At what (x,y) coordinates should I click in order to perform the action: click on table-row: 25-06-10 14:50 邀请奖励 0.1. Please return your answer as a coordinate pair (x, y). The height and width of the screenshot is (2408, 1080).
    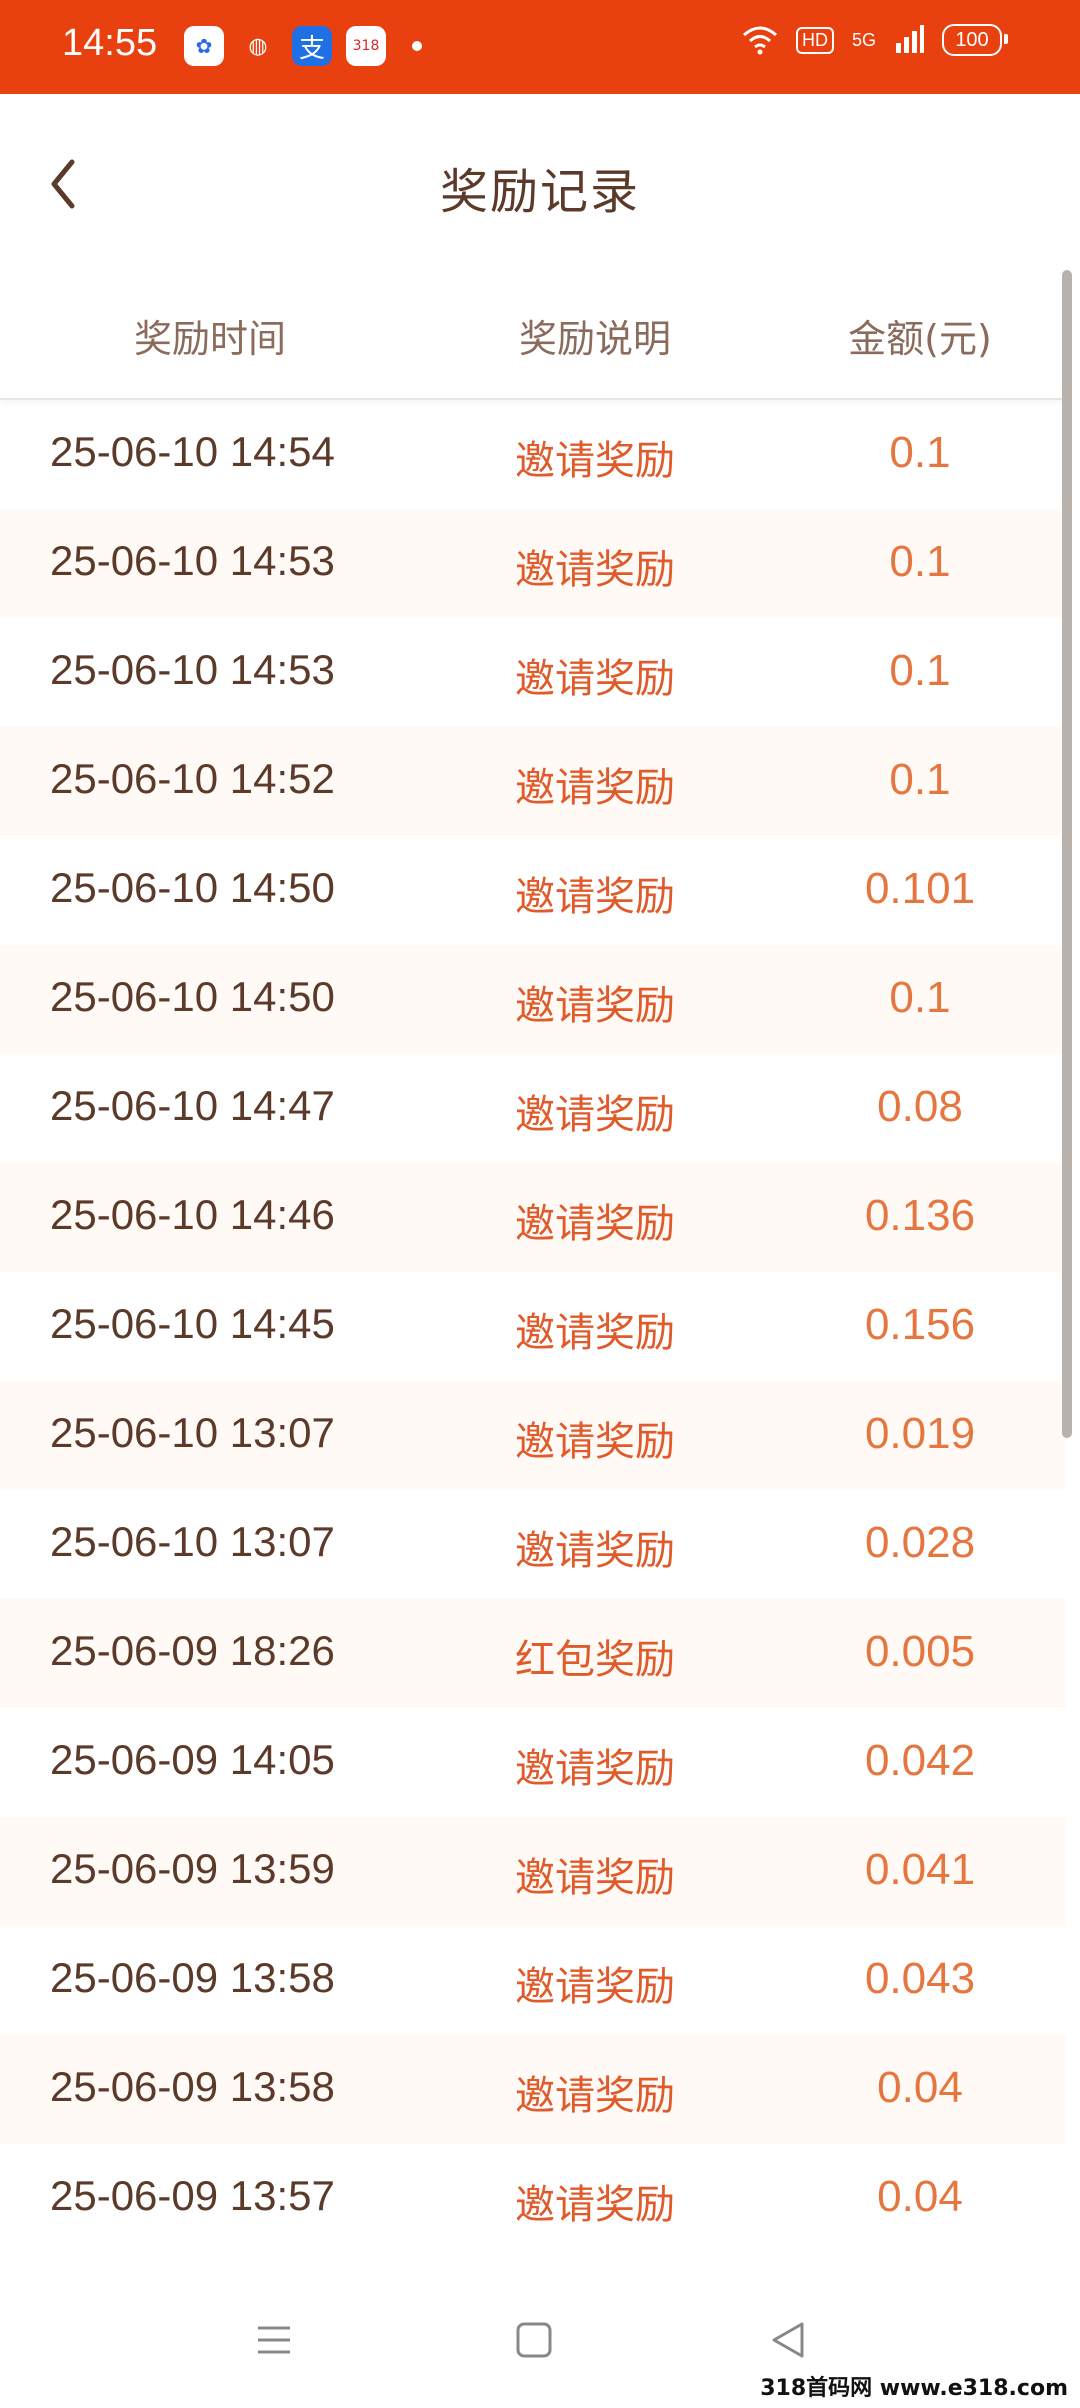
    Looking at the image, I should click on (533, 999).